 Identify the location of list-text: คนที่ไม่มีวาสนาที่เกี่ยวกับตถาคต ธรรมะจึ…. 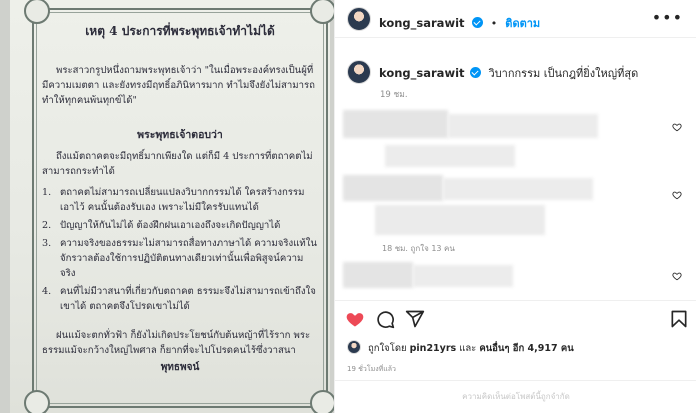
(188, 299).